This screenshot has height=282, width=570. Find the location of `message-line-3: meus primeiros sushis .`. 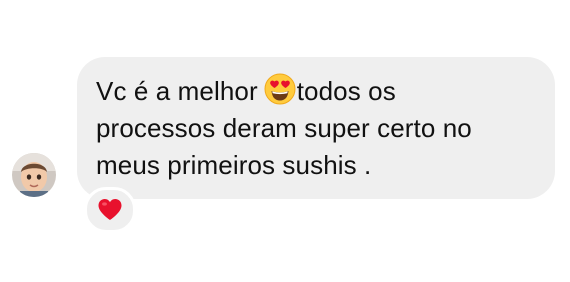

message-line-3: meus primeiros sushis . is located at coordinates (234, 165).